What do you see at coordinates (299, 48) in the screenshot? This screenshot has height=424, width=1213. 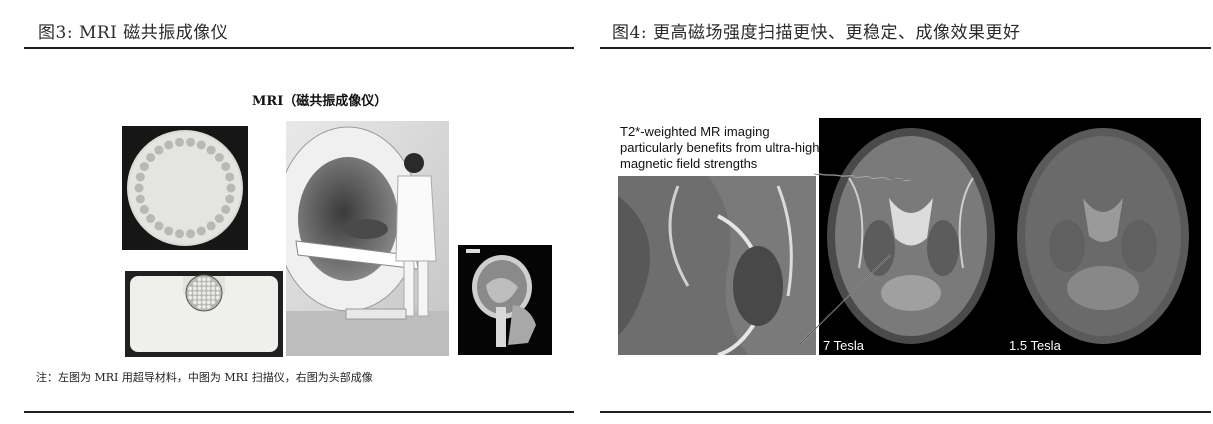 I see `figure-3-top-rule` at bounding box center [299, 48].